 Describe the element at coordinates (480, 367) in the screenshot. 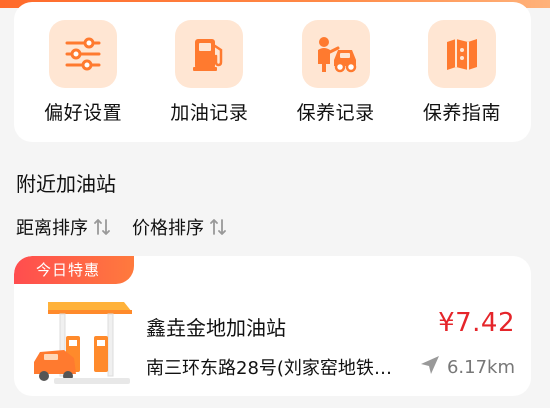

I see `distance-value: 6.17km` at that location.